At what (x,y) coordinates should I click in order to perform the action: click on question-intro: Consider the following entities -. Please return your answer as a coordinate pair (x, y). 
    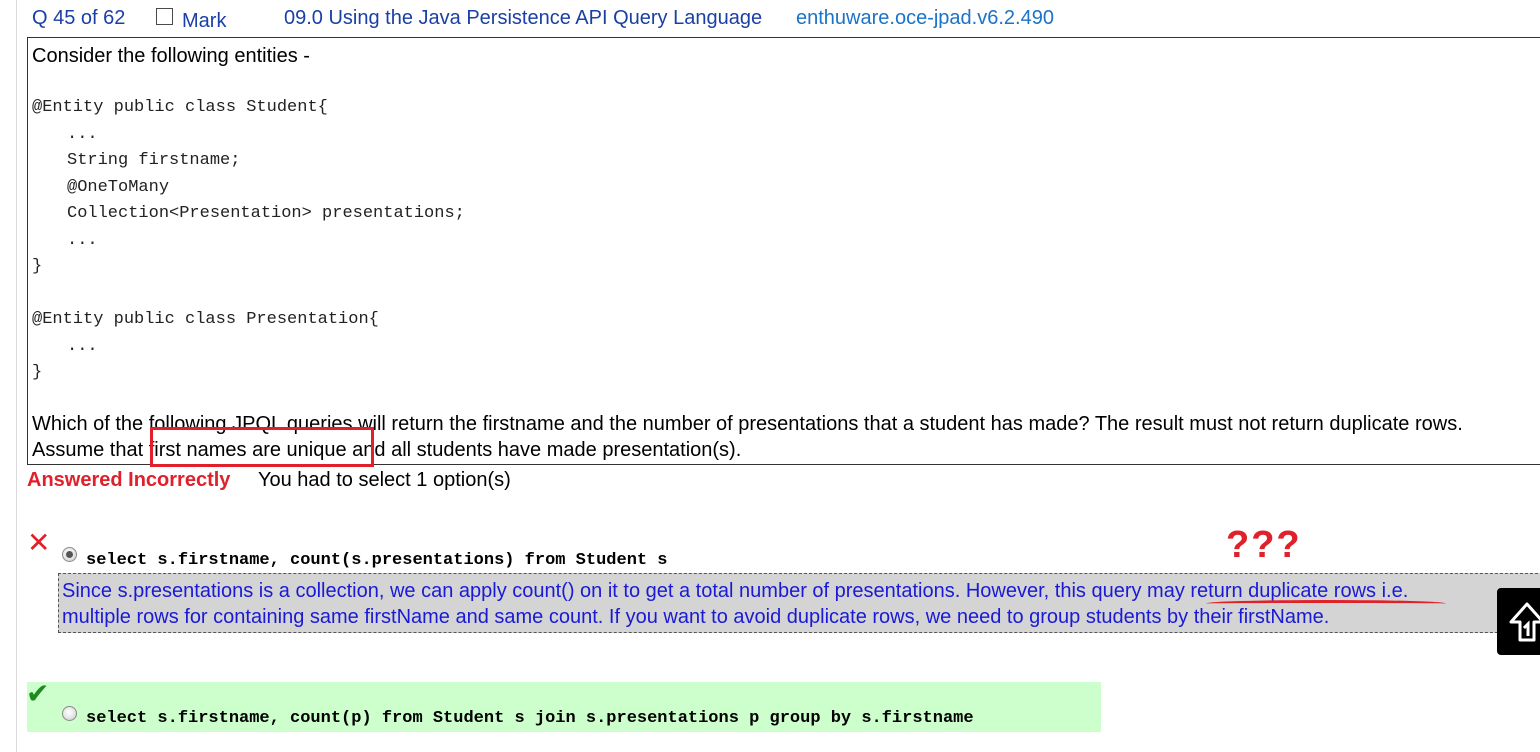
    Looking at the image, I should click on (171, 56).